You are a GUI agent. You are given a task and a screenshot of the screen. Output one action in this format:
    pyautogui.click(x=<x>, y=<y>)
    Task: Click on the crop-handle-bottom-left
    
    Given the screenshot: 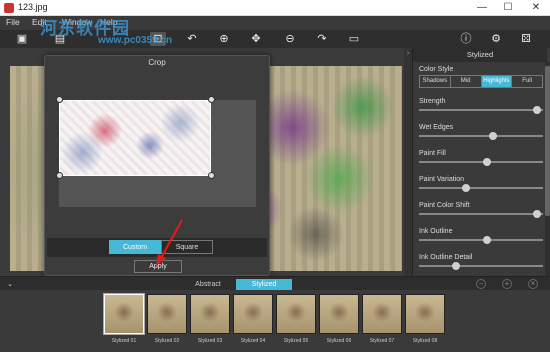 What is the action you would take?
    pyautogui.click(x=59, y=175)
    